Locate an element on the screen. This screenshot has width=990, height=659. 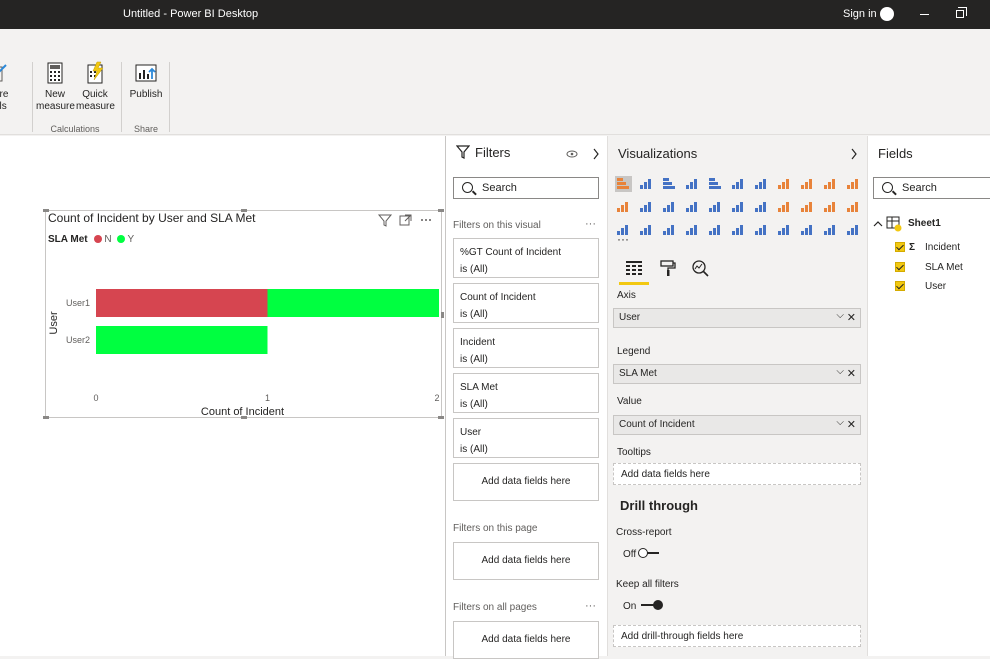
fields-tab-icon is located at coordinates (634, 268).